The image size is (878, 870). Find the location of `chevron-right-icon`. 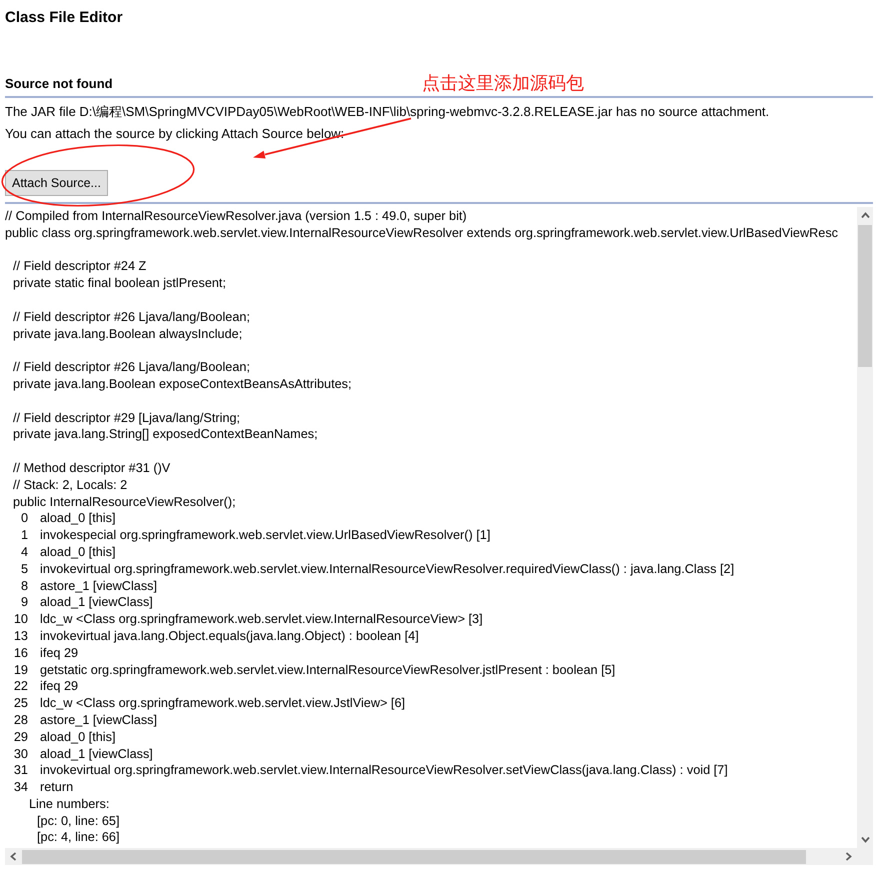

chevron-right-icon is located at coordinates (848, 856).